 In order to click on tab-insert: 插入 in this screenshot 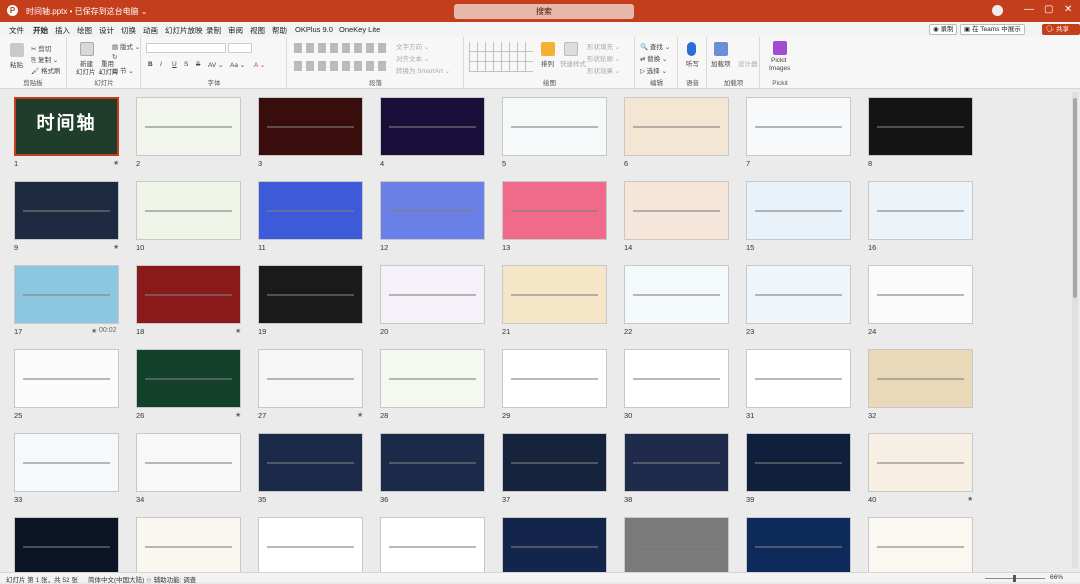, I will do `click(62, 30)`.